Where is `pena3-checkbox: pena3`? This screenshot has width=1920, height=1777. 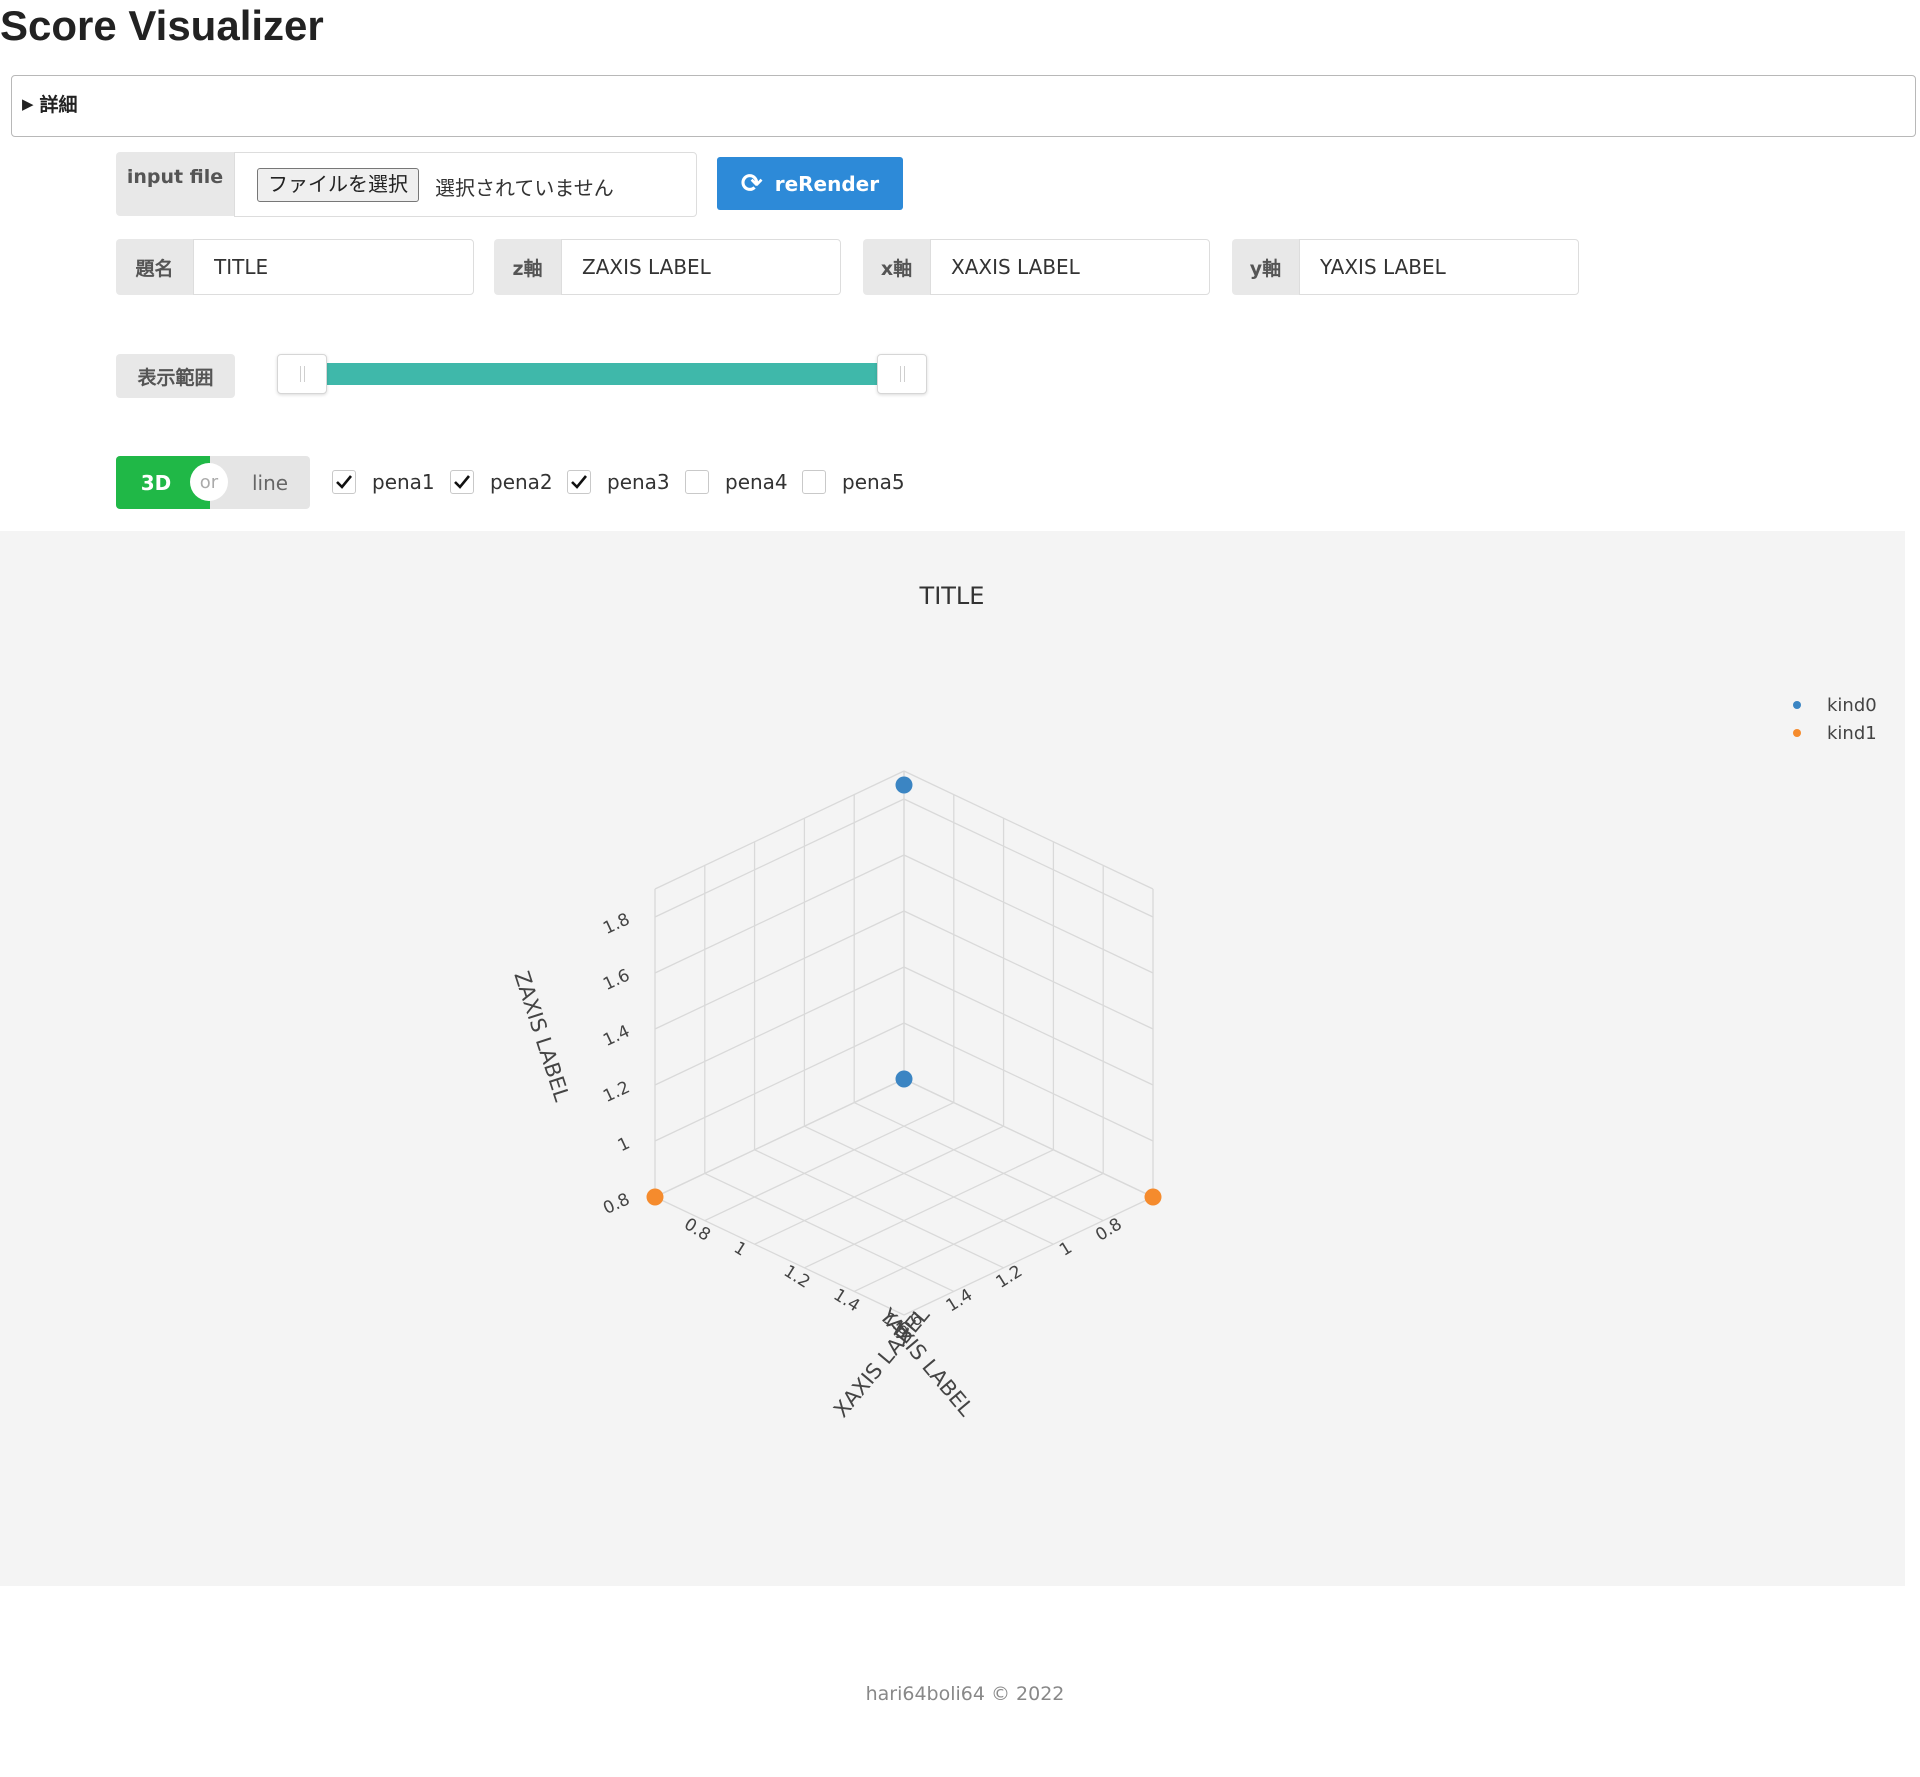 pena3-checkbox: pena3 is located at coordinates (618, 482).